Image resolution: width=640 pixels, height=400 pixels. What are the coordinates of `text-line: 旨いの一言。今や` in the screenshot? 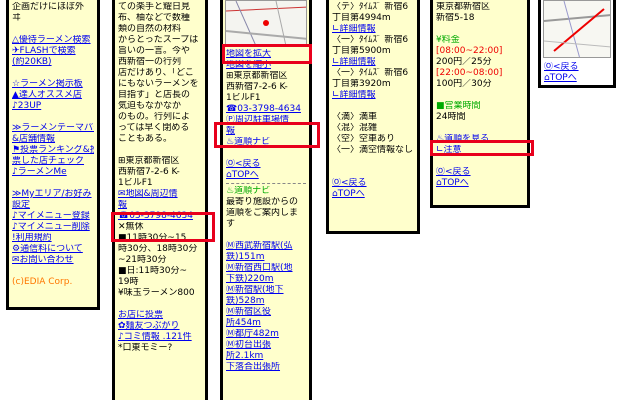 It's located at (154, 51).